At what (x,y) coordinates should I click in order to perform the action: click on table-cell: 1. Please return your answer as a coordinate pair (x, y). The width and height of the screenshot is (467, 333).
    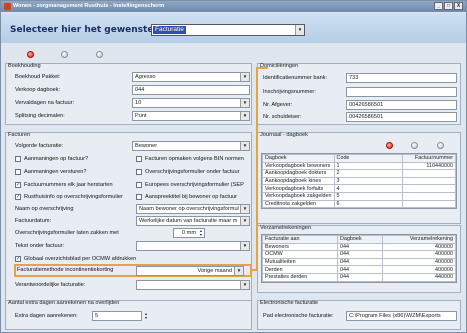
    Looking at the image, I should click on (368, 166).